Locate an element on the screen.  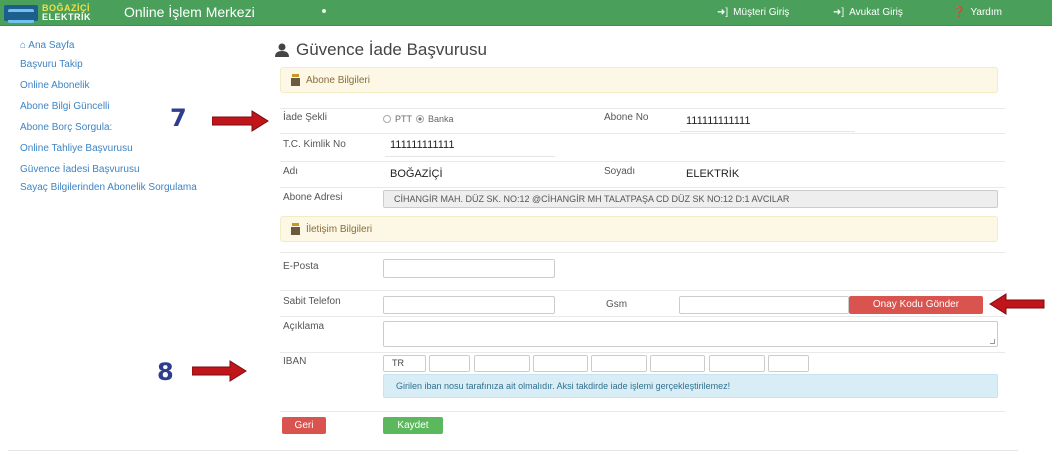
annotation-marker-7: 7 is located at coordinates (178, 118).